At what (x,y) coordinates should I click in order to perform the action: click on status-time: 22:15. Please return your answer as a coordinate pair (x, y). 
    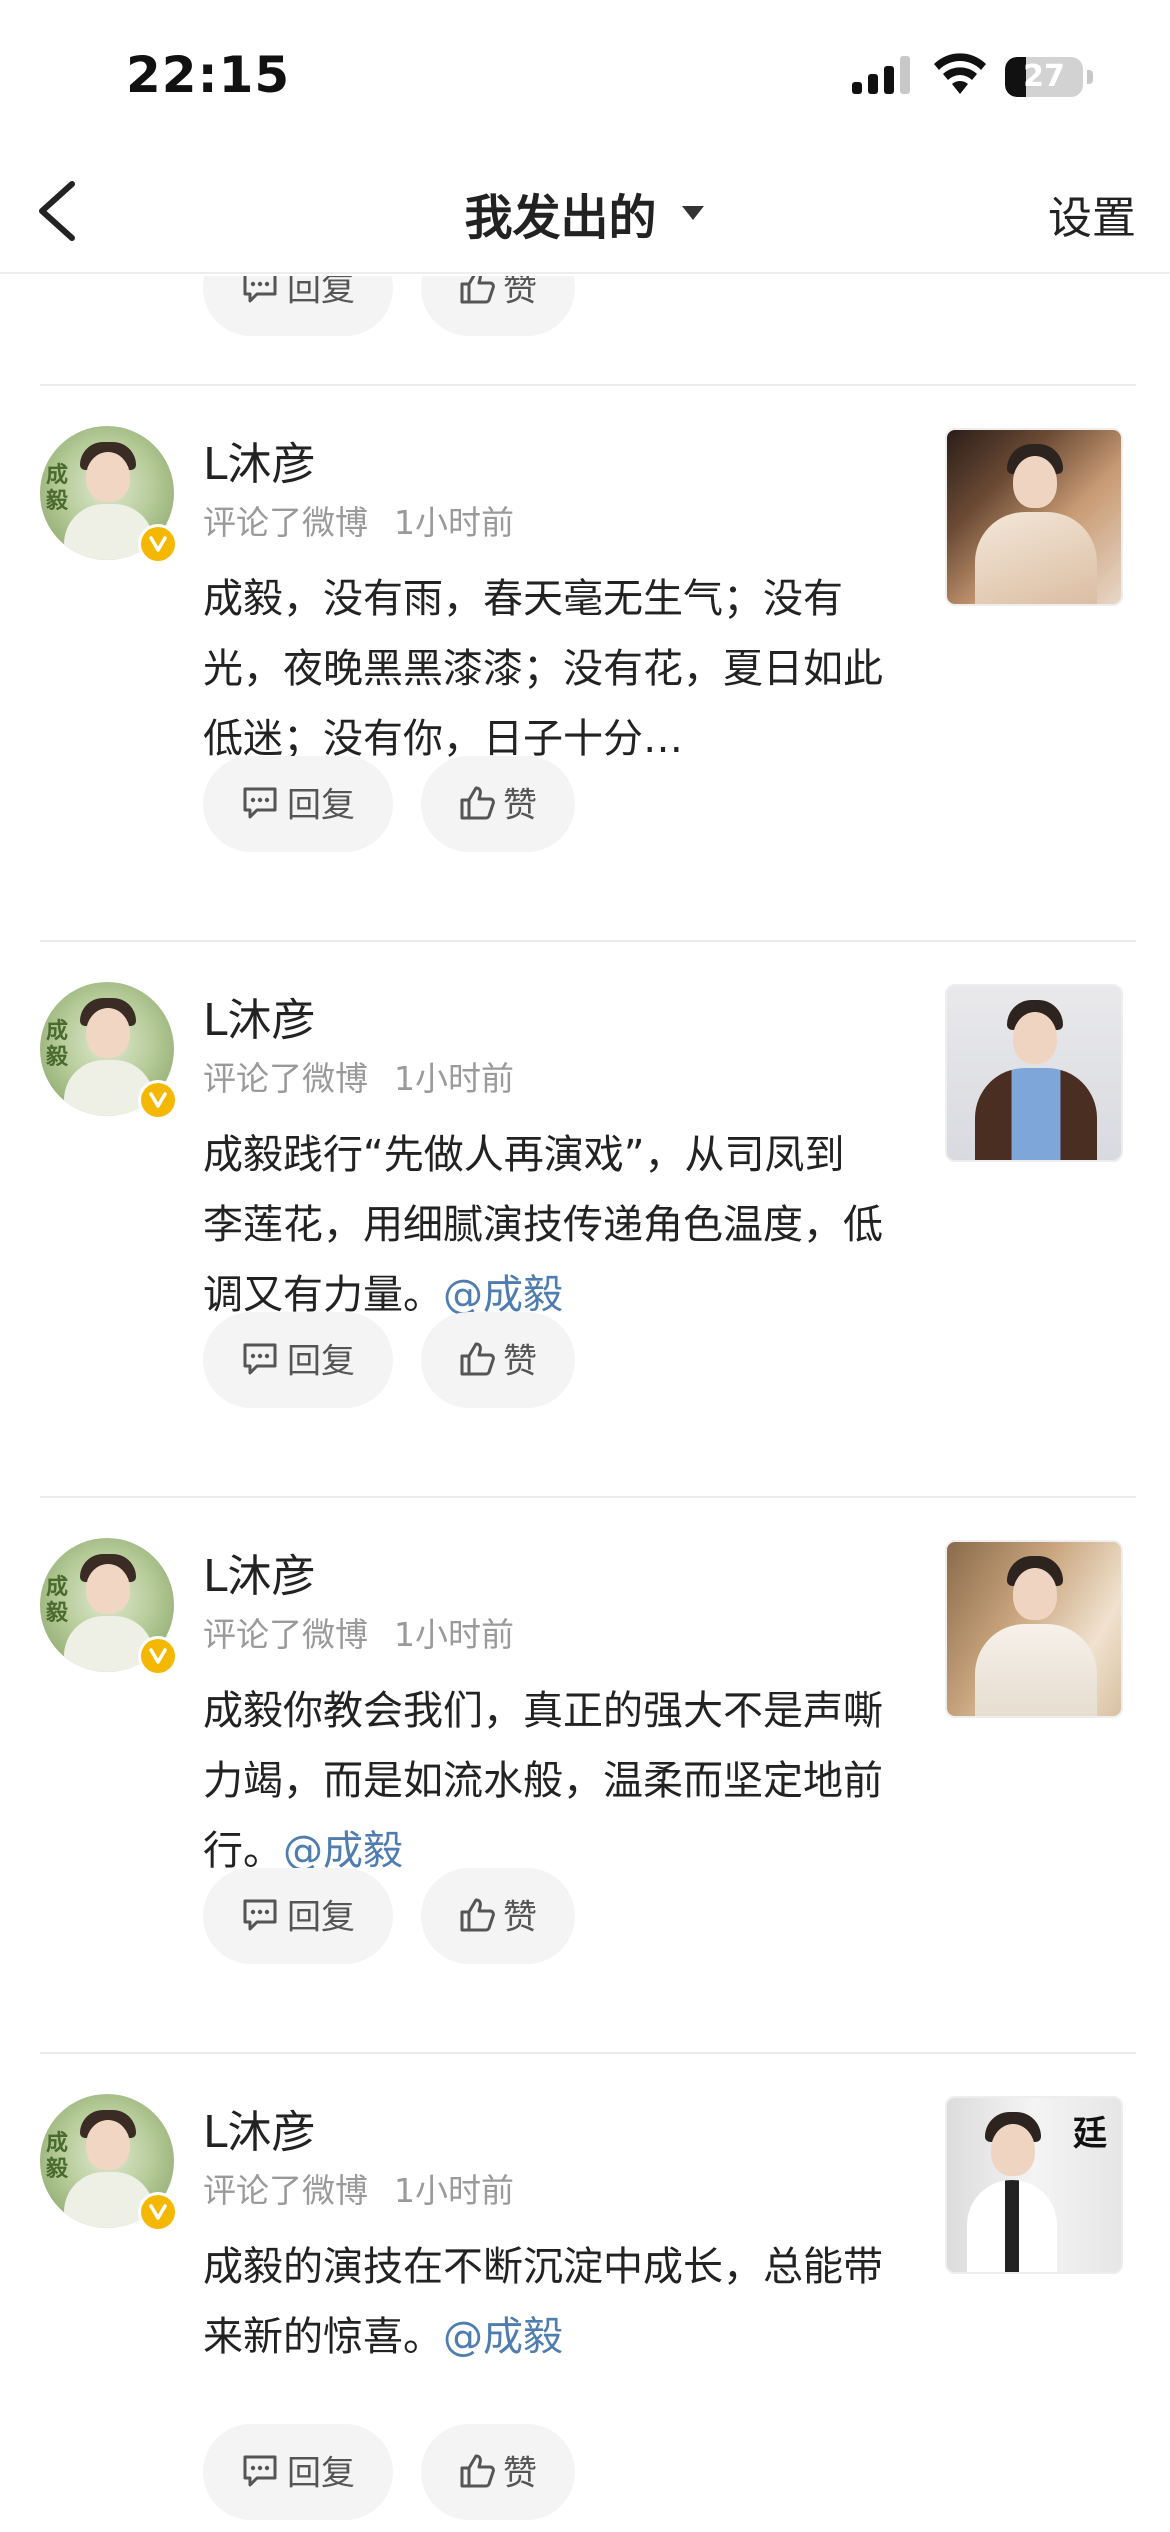
    Looking at the image, I should click on (208, 75).